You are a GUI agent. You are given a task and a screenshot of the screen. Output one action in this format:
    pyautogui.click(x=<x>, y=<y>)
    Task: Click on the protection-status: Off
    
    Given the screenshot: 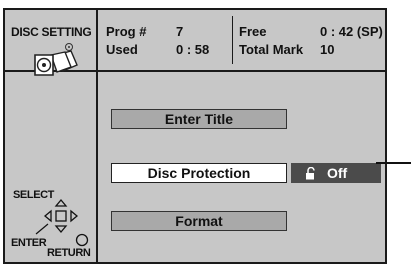 What is the action you would take?
    pyautogui.click(x=336, y=173)
    